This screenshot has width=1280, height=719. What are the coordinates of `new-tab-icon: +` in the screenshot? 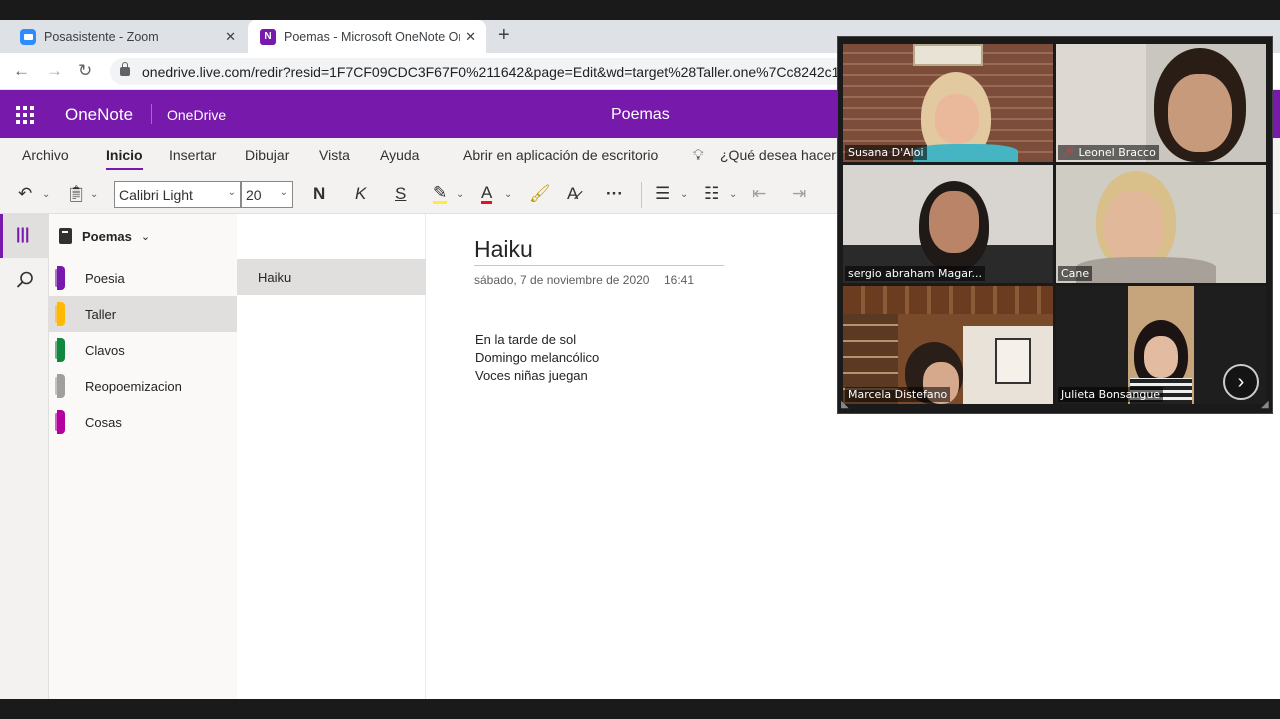 It's located at (504, 35).